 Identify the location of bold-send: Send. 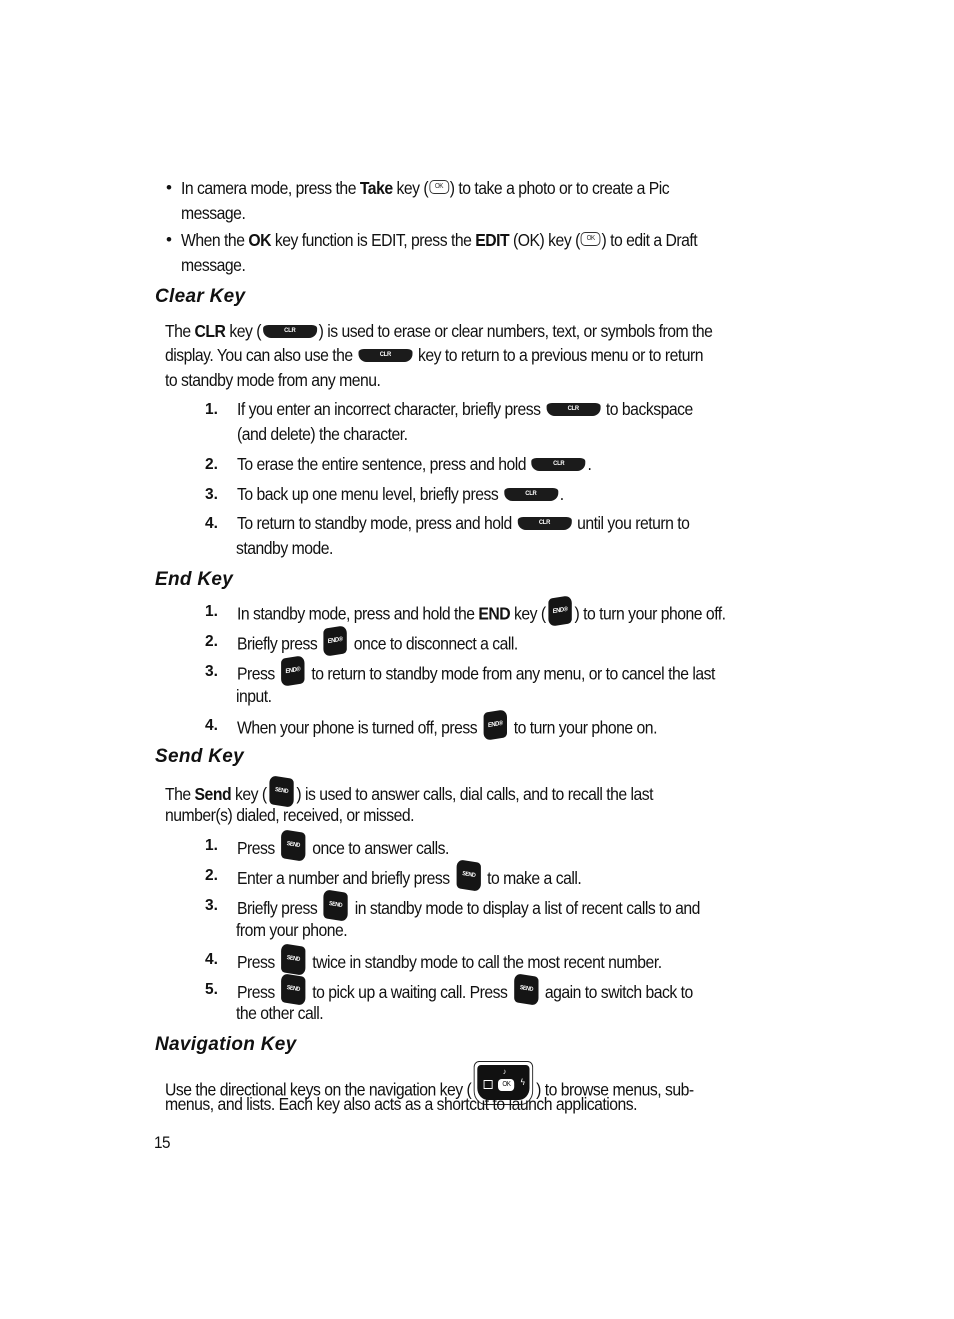
(213, 794).